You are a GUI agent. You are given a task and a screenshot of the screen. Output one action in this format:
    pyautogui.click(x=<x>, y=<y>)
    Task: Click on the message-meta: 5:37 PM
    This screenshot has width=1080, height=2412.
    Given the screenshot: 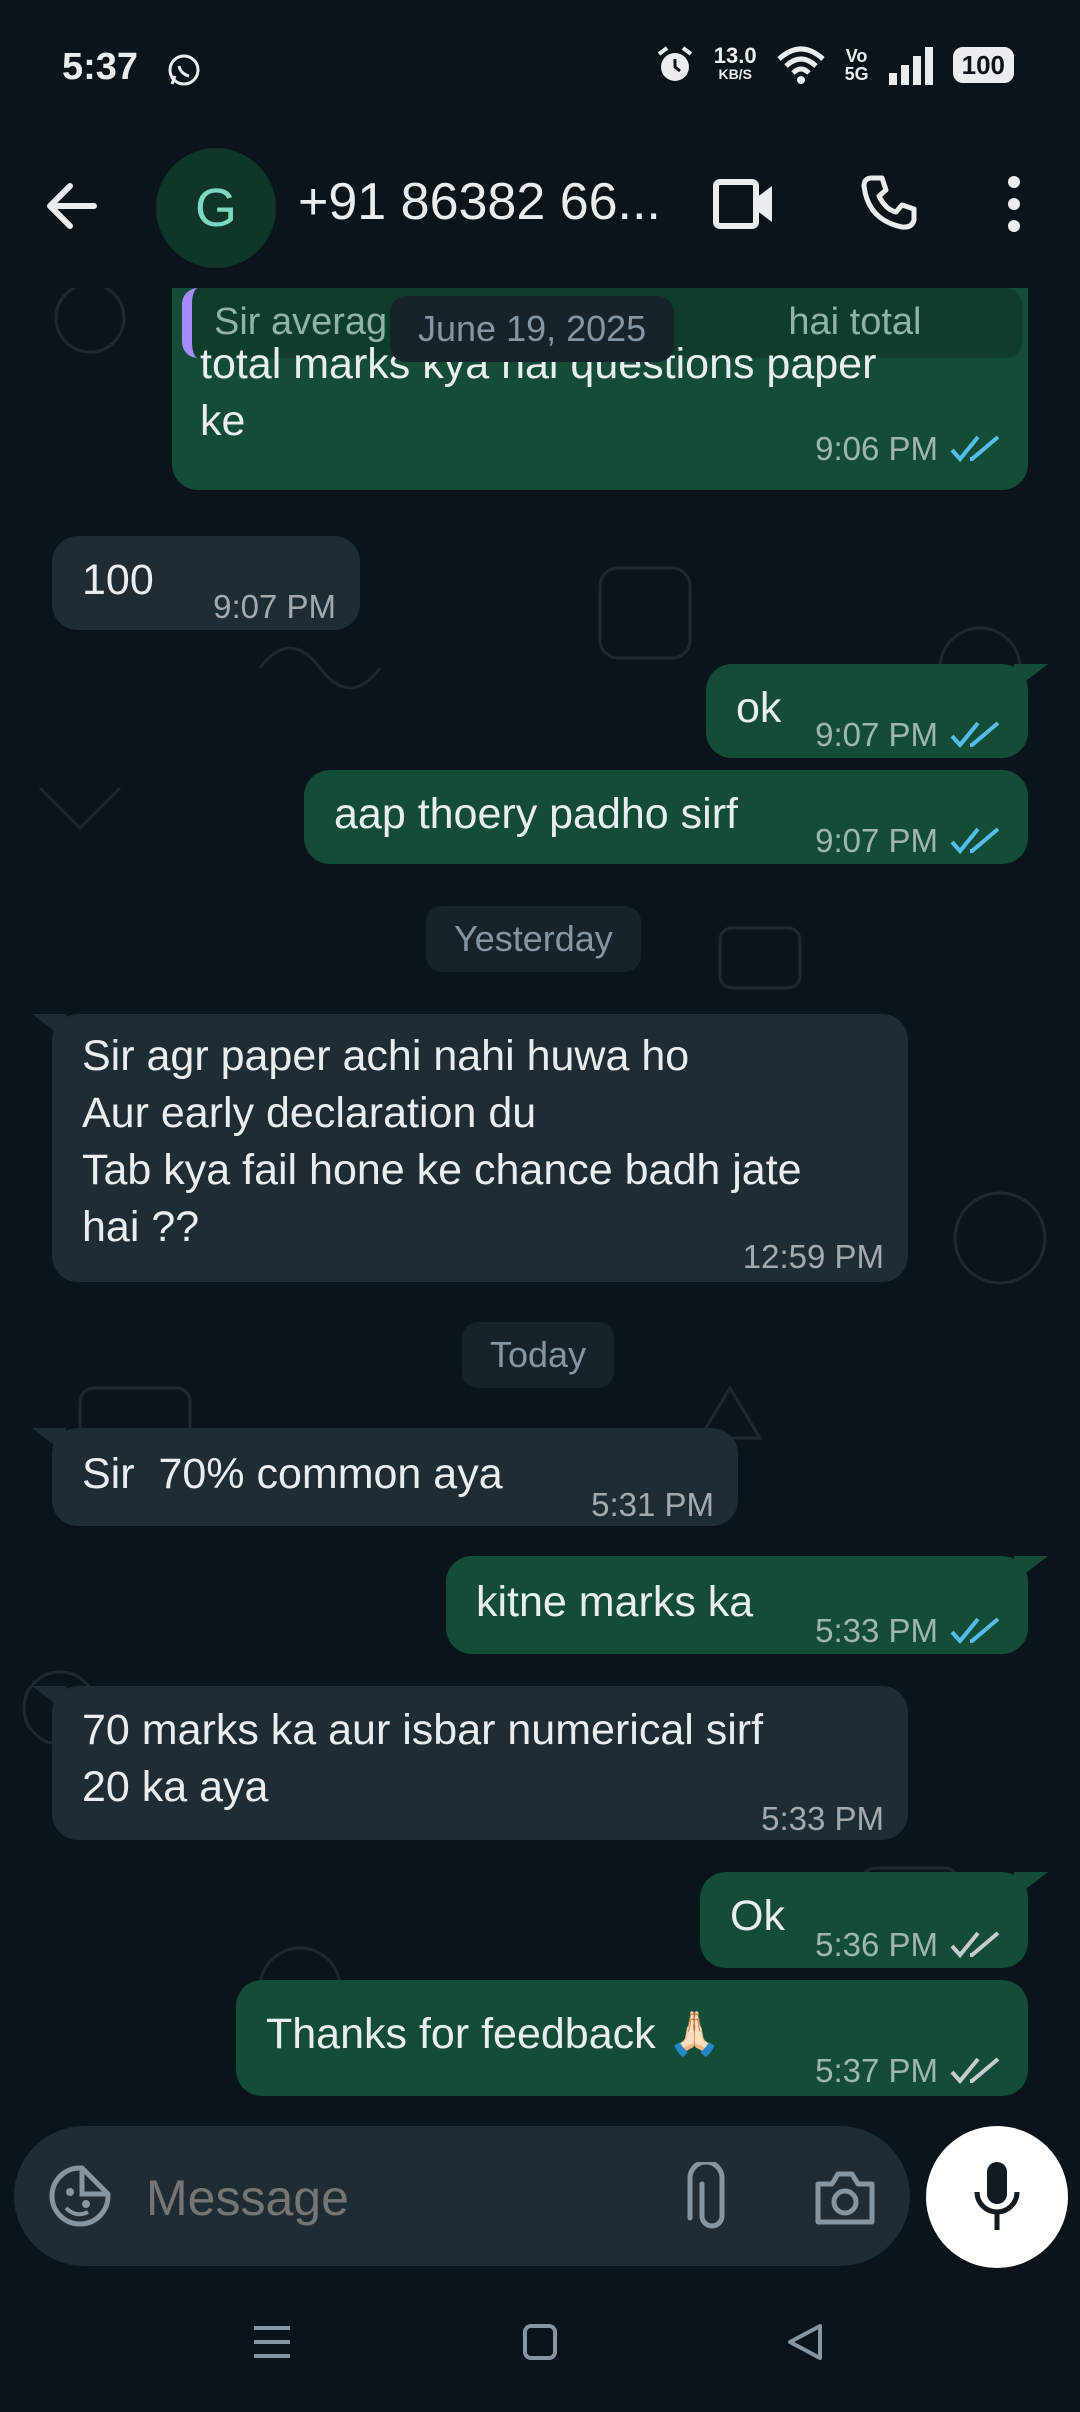 What is the action you would take?
    pyautogui.click(x=909, y=2070)
    